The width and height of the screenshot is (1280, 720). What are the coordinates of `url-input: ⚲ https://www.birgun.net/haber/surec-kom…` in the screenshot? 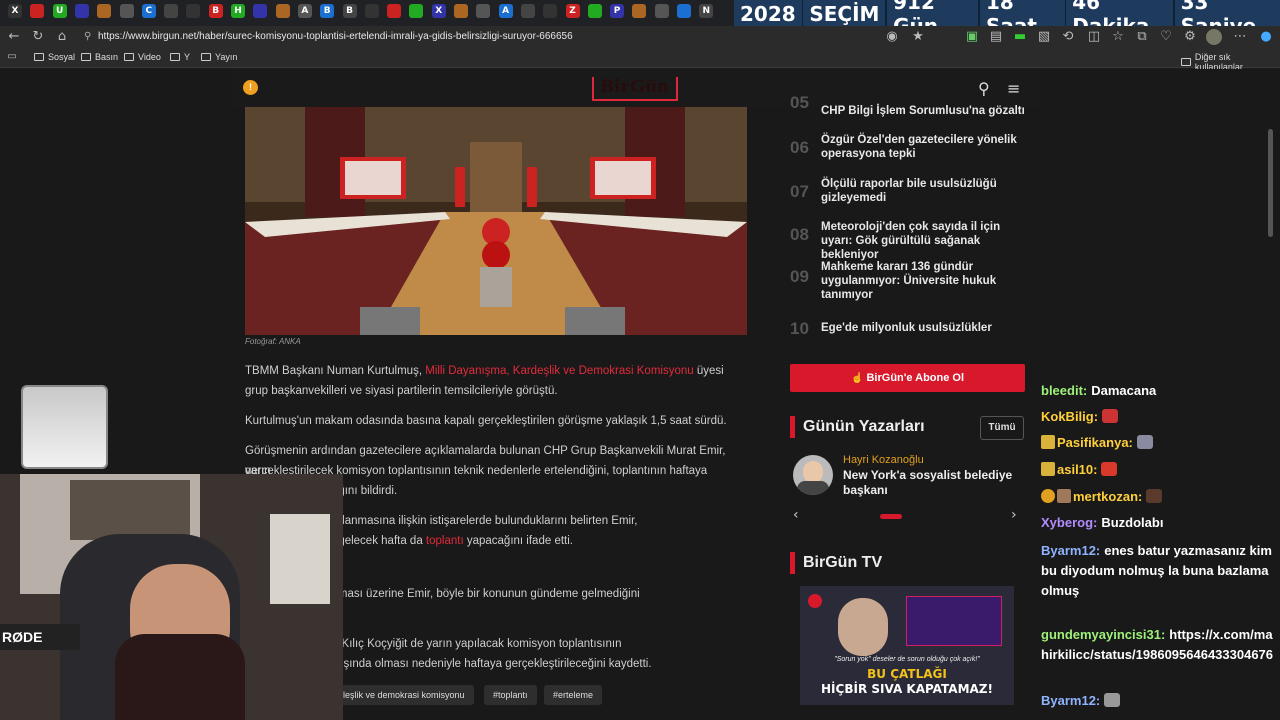 It's located at (477, 37).